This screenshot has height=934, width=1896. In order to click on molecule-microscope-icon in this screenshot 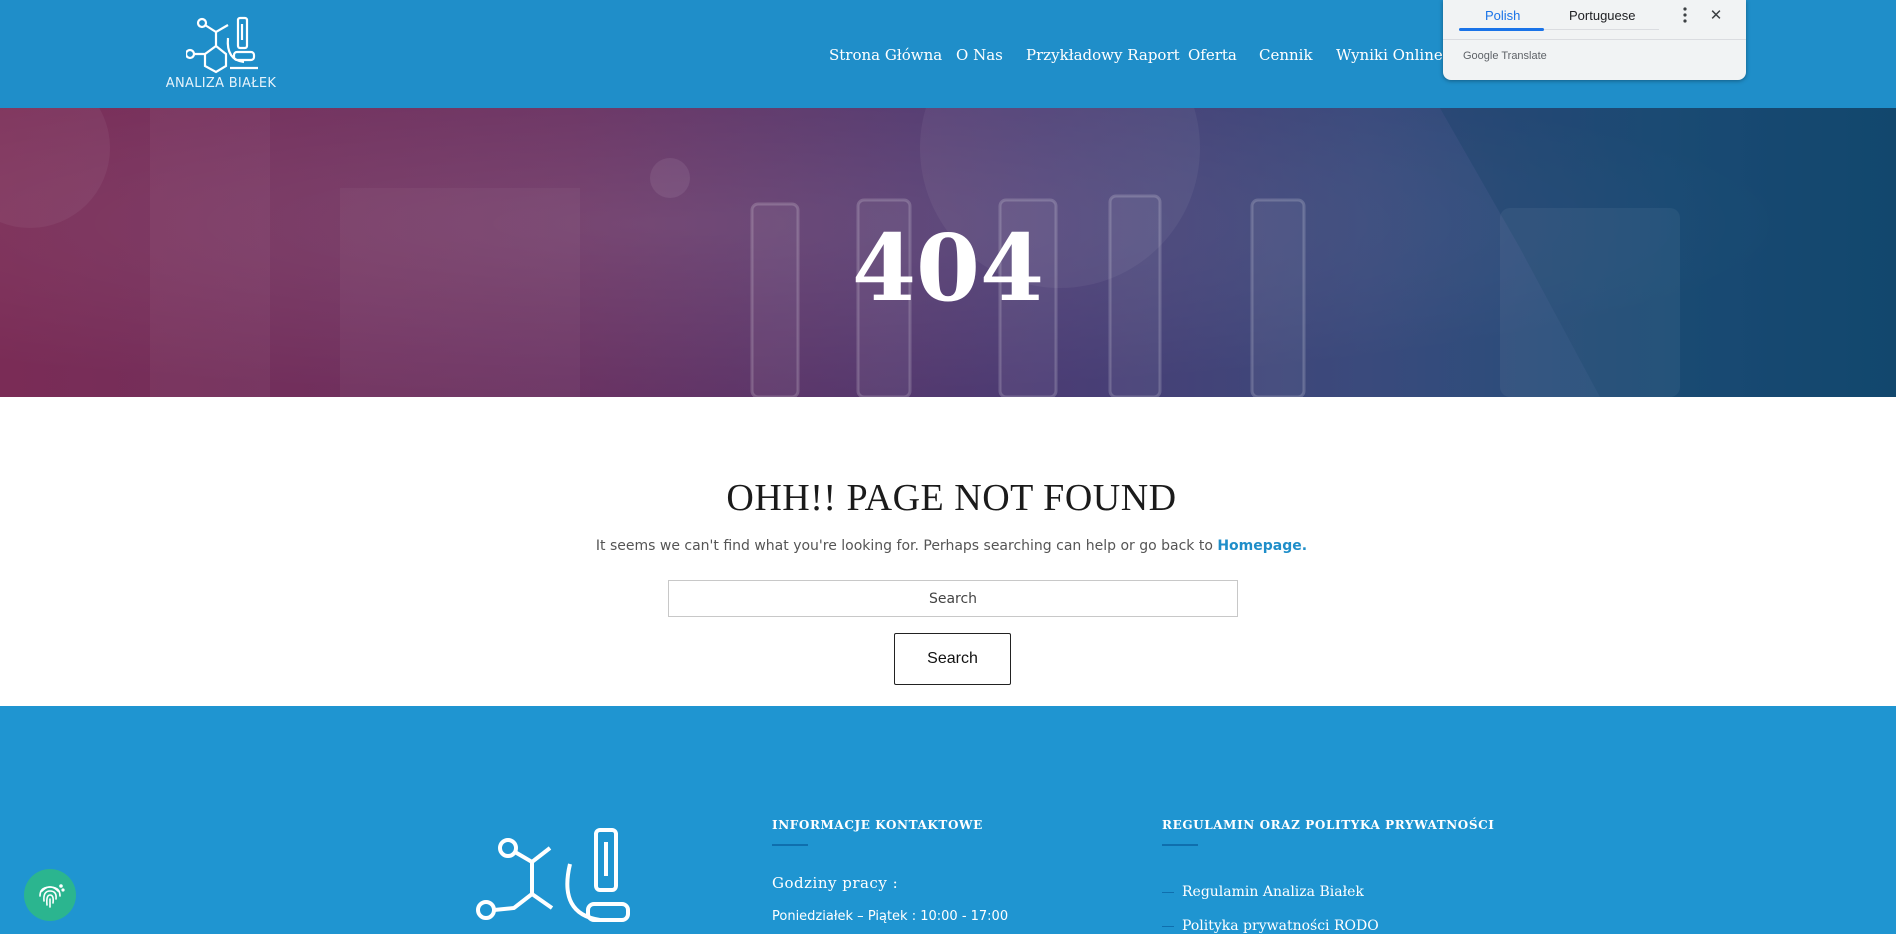, I will do `click(222, 45)`.